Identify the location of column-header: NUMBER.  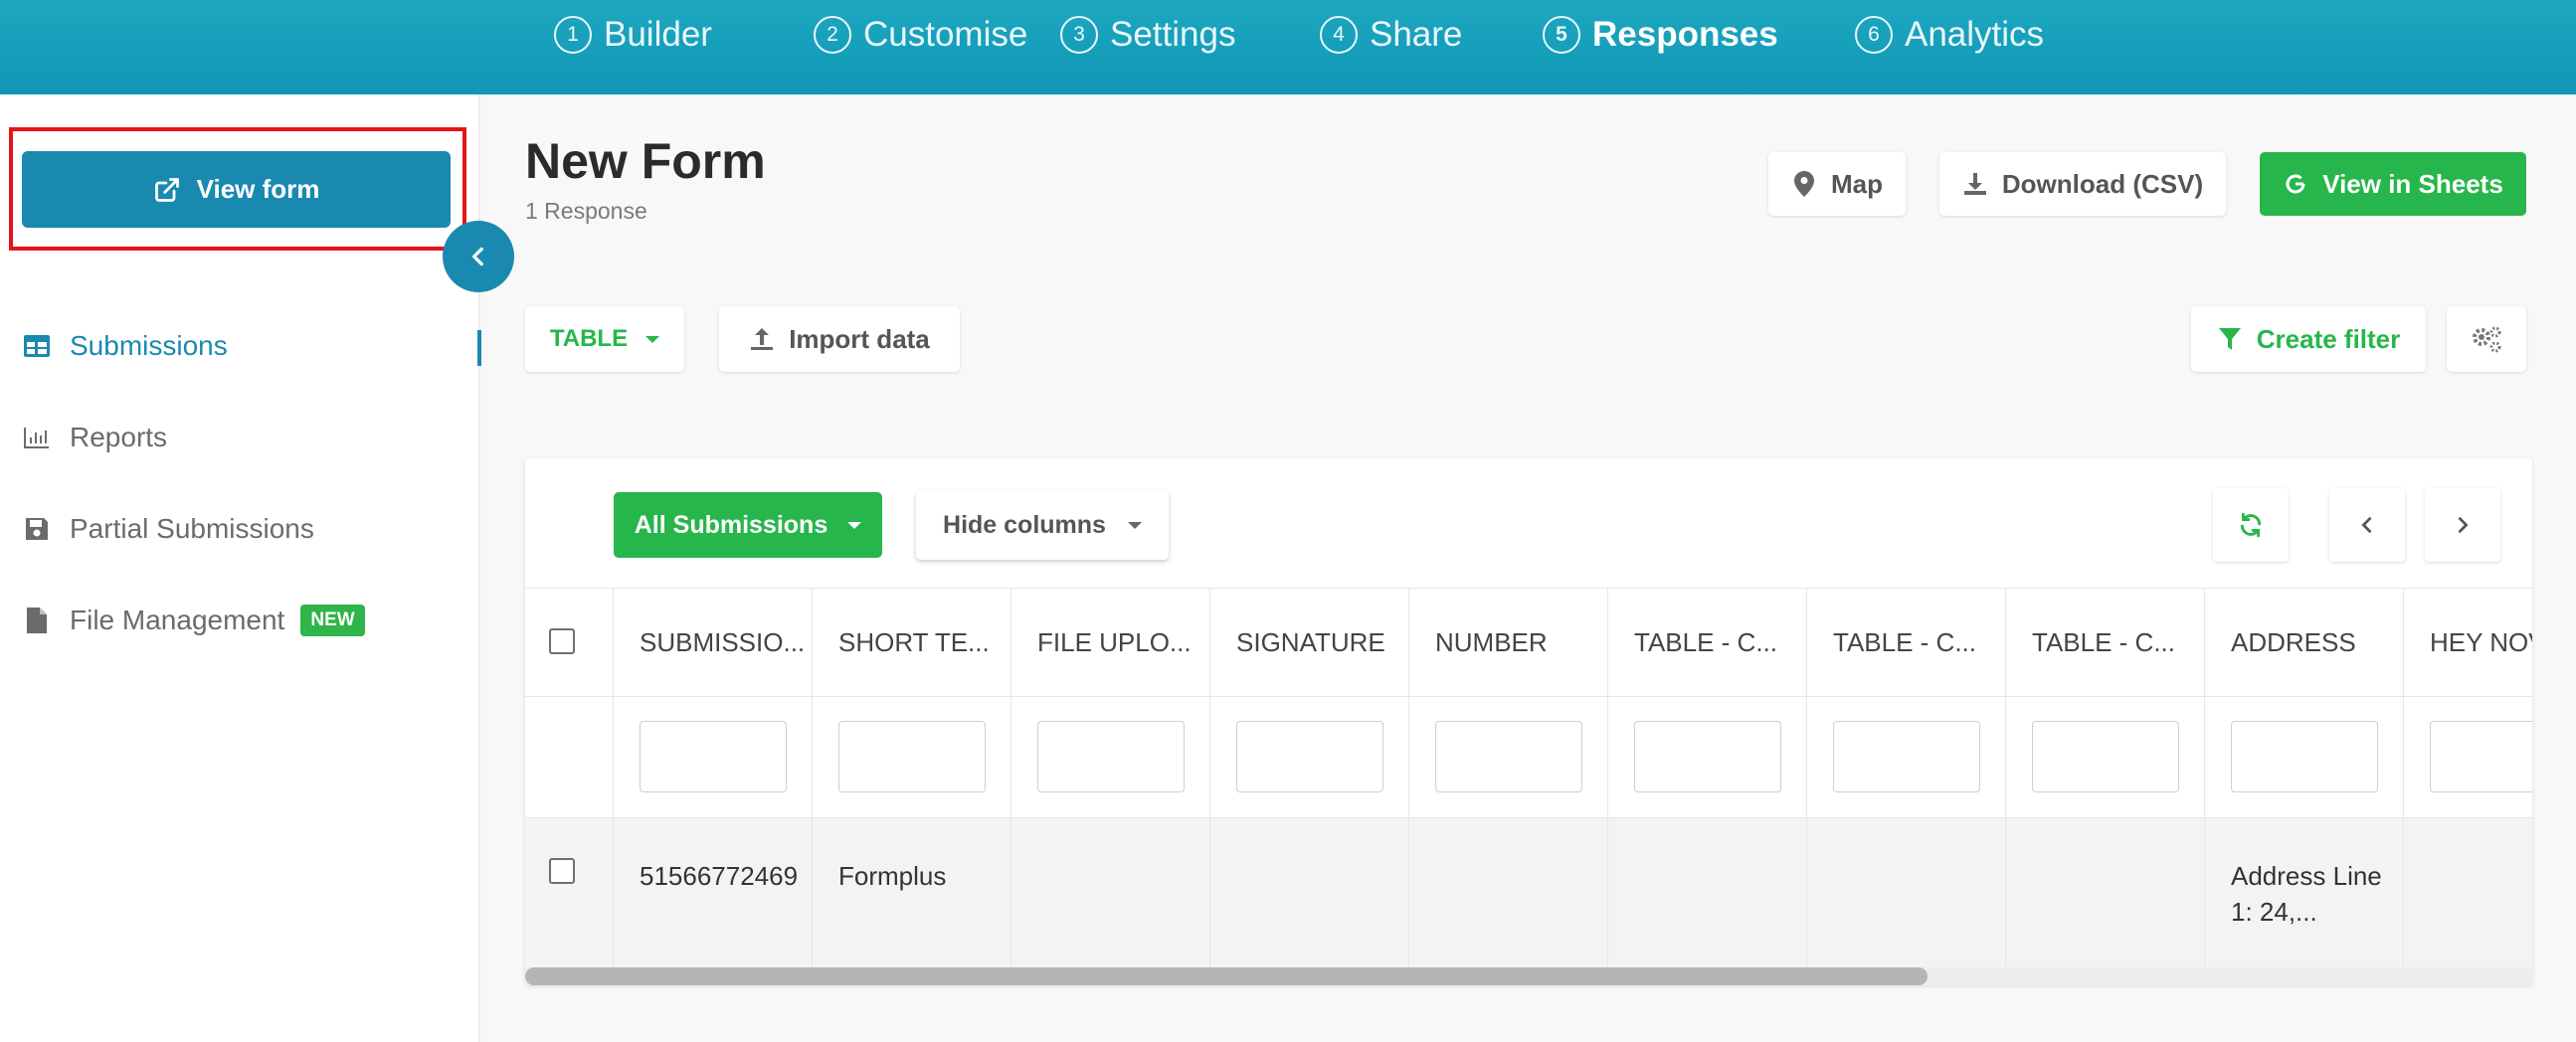
(1508, 642).